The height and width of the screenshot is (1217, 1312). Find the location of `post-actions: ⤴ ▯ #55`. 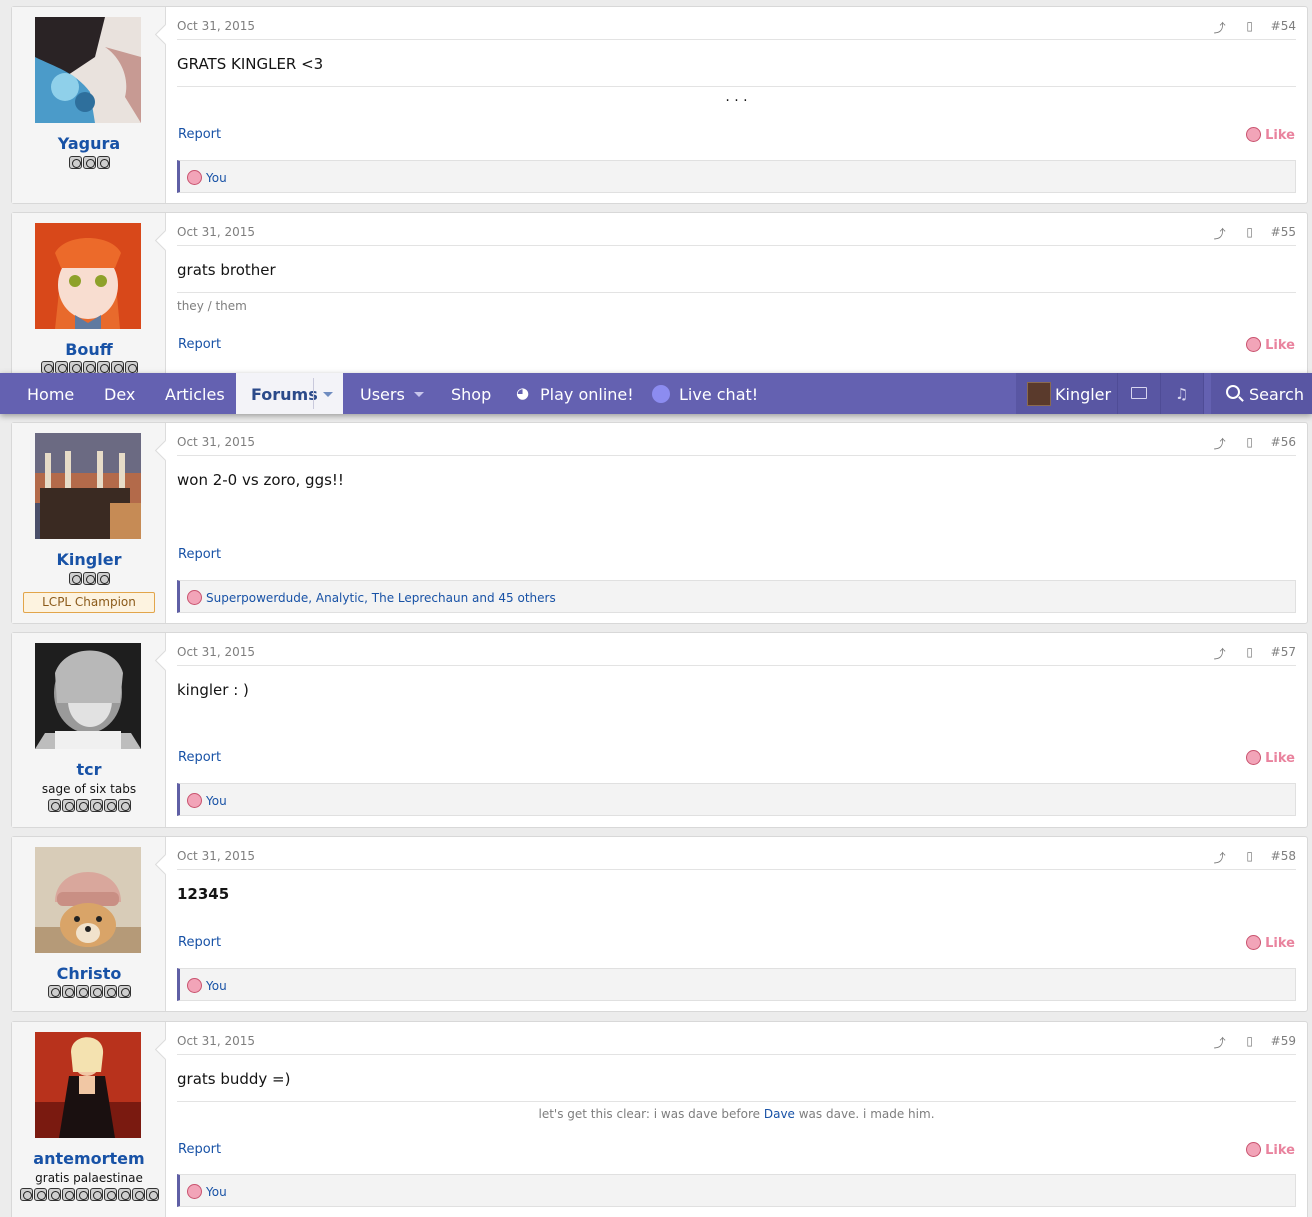

post-actions: ⤴ ▯ #55 is located at coordinates (1250, 233).